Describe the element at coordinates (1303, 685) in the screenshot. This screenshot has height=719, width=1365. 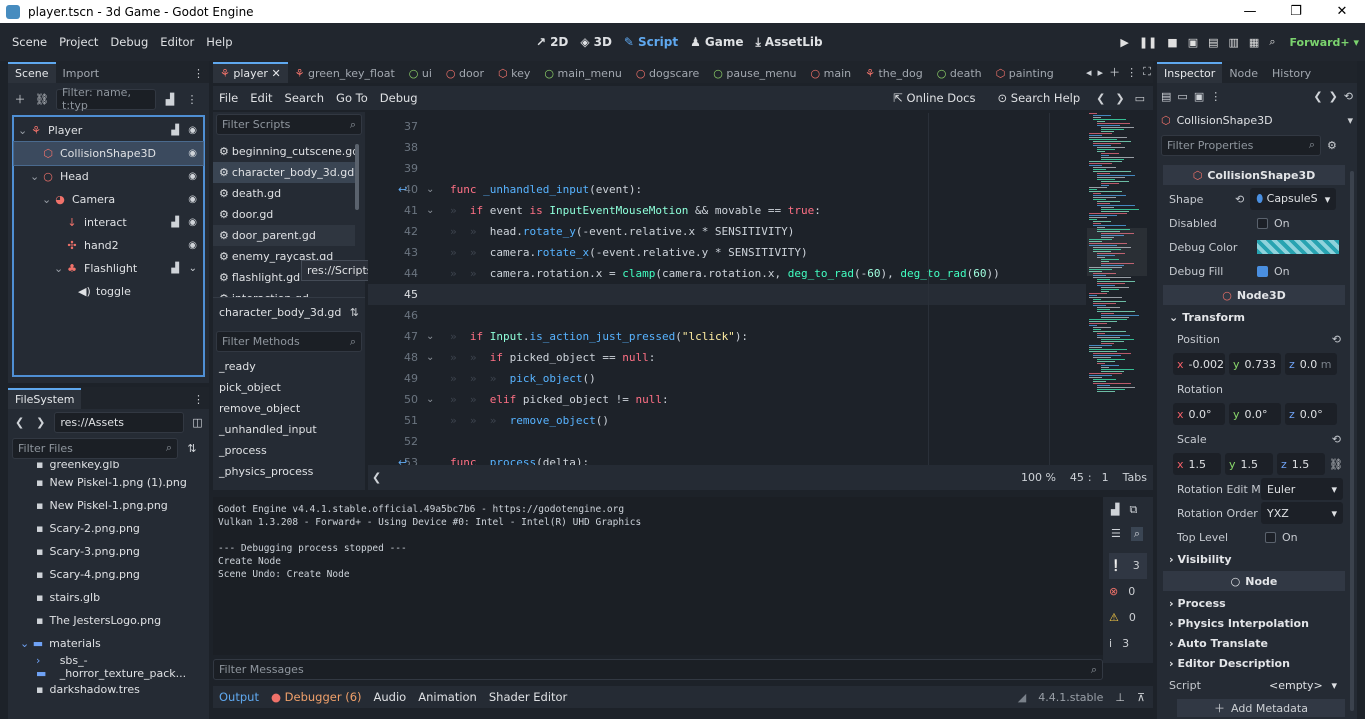
I see `script-resource-select: <empty> ▾` at that location.